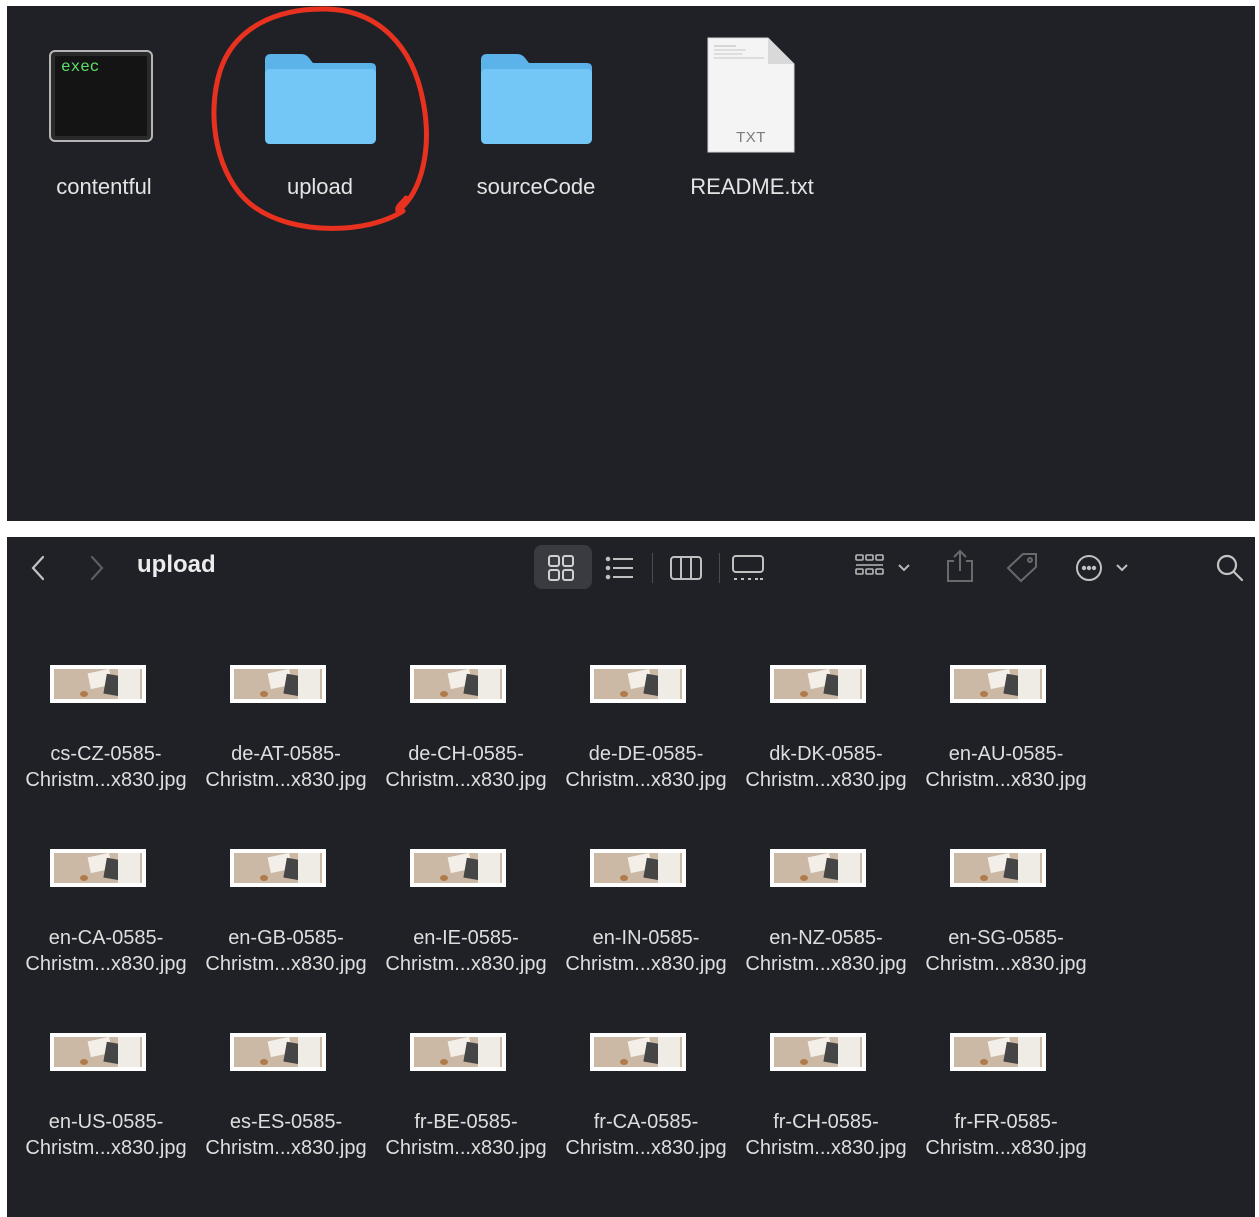 The width and height of the screenshot is (1259, 1217). What do you see at coordinates (466, 938) in the screenshot?
I see `file-name-line1: en-IE-0585-` at bounding box center [466, 938].